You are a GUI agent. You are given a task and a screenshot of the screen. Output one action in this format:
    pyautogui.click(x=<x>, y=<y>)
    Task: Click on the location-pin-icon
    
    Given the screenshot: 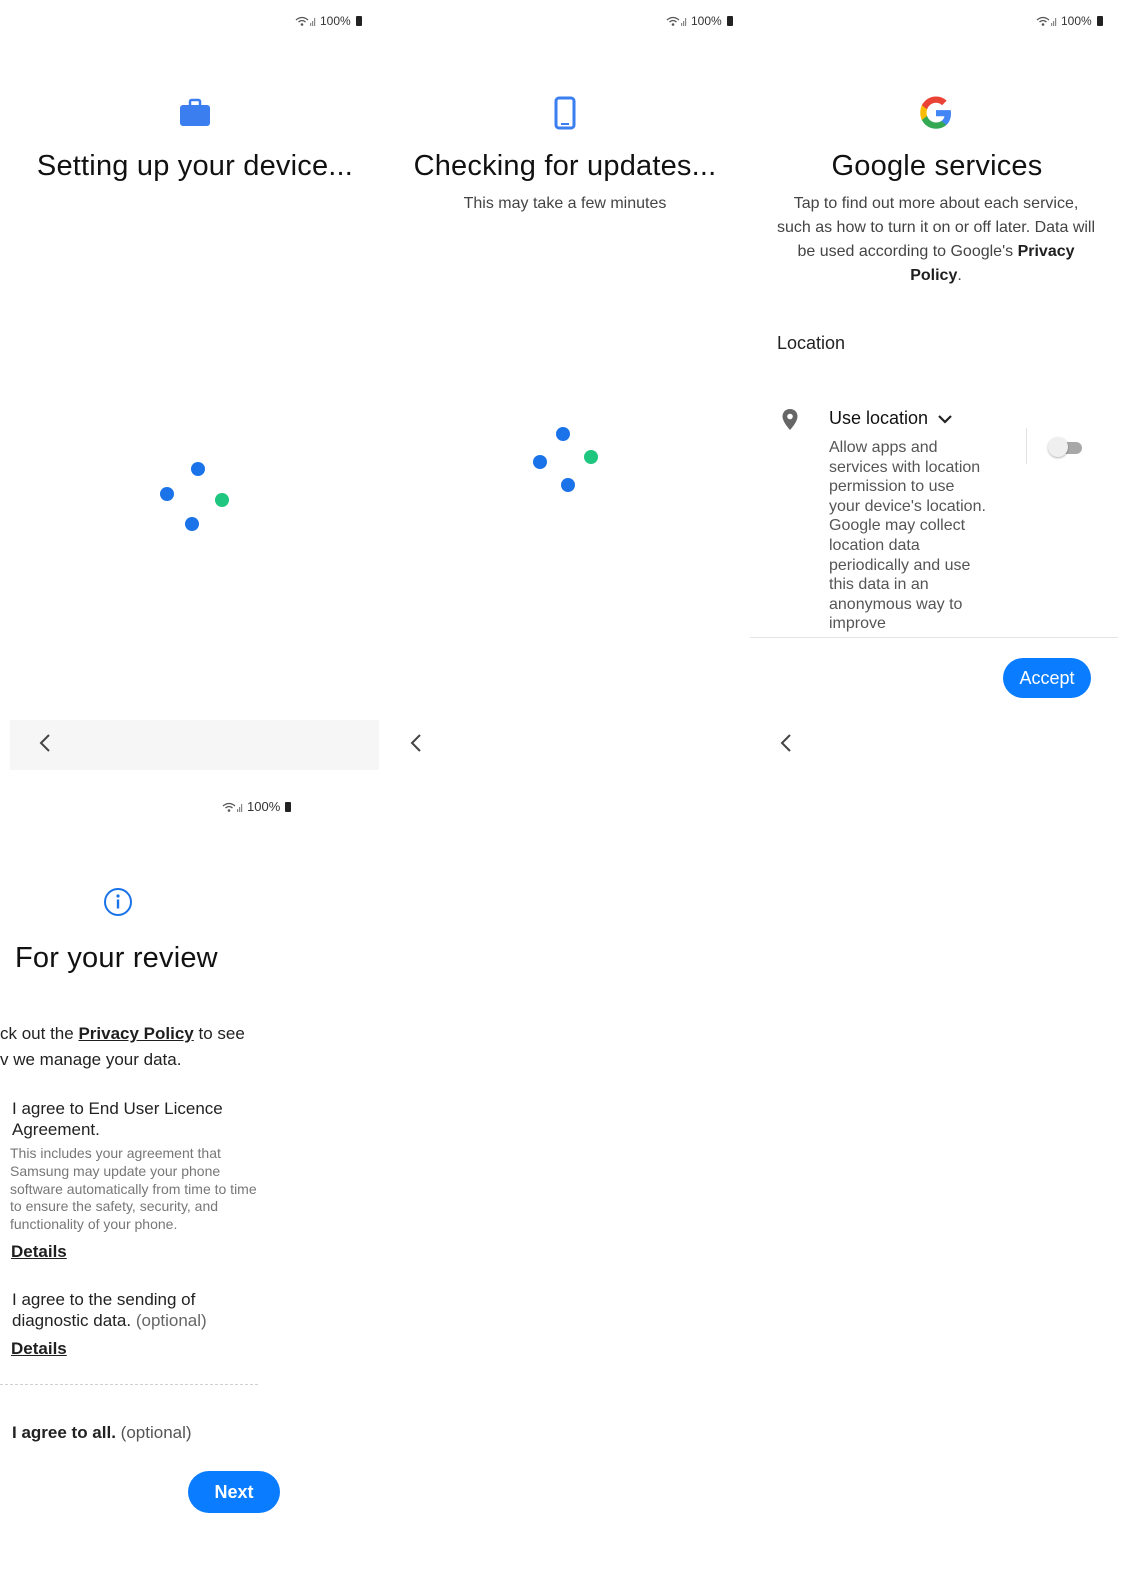 What is the action you would take?
    pyautogui.click(x=790, y=419)
    